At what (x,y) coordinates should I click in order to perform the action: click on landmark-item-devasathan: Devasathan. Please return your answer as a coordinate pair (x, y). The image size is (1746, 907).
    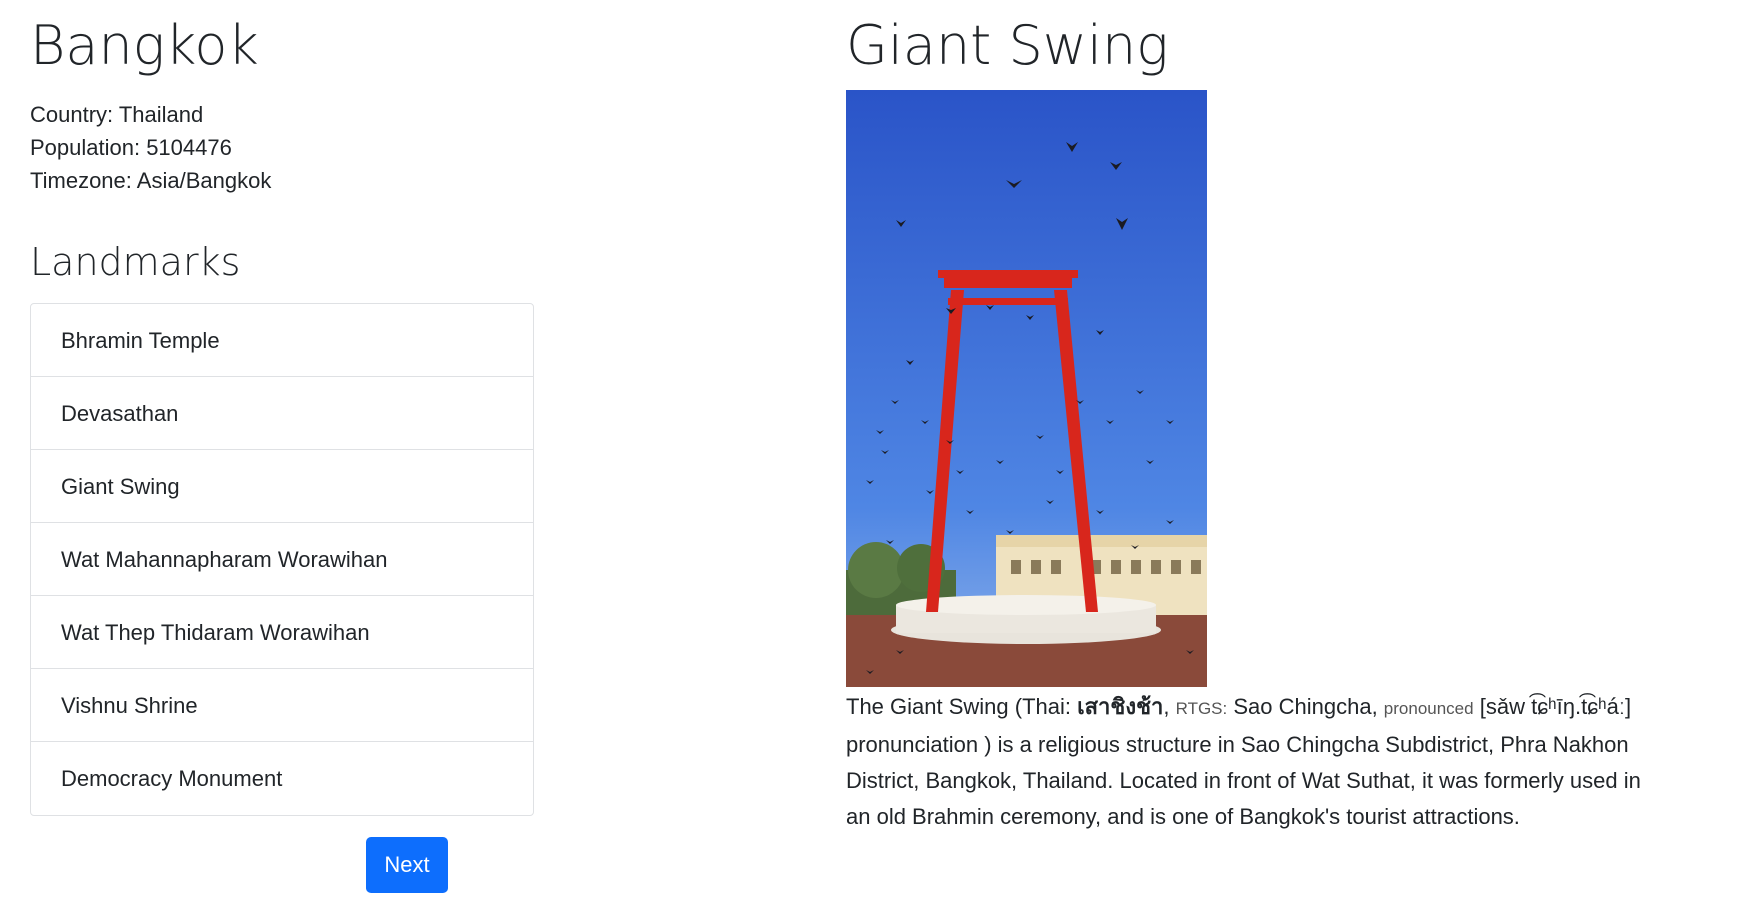
    Looking at the image, I should click on (282, 413).